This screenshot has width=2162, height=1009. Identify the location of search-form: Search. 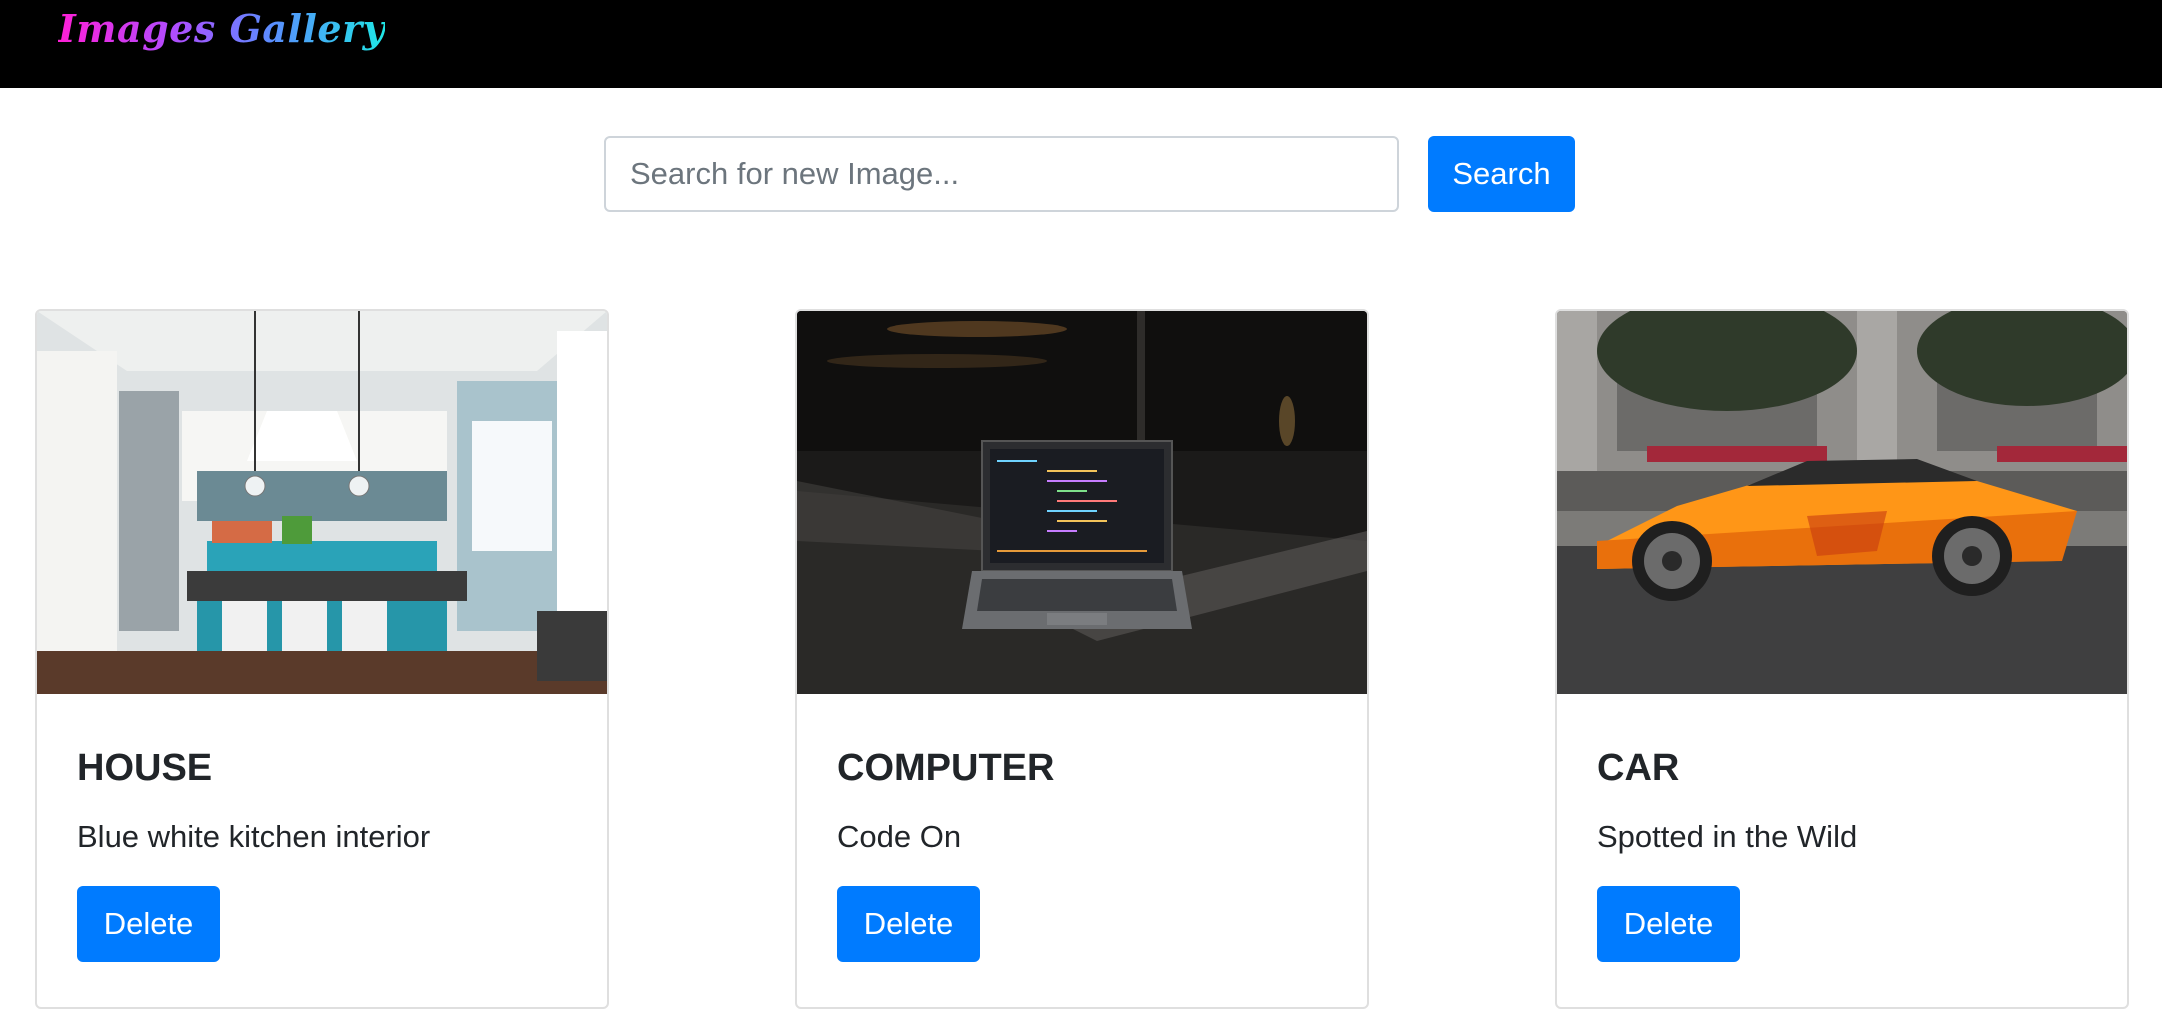
(1081, 174).